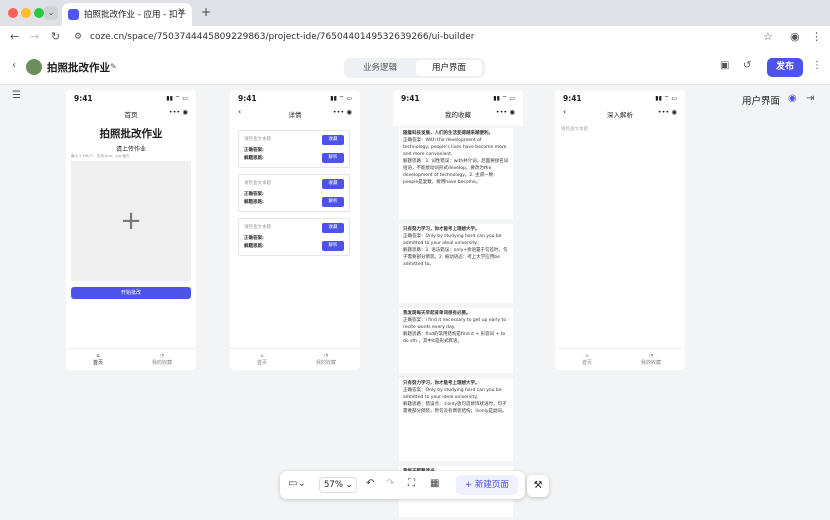 Image resolution: width=830 pixels, height=520 pixels. I want to click on tools-icon: ⚒, so click(538, 486).